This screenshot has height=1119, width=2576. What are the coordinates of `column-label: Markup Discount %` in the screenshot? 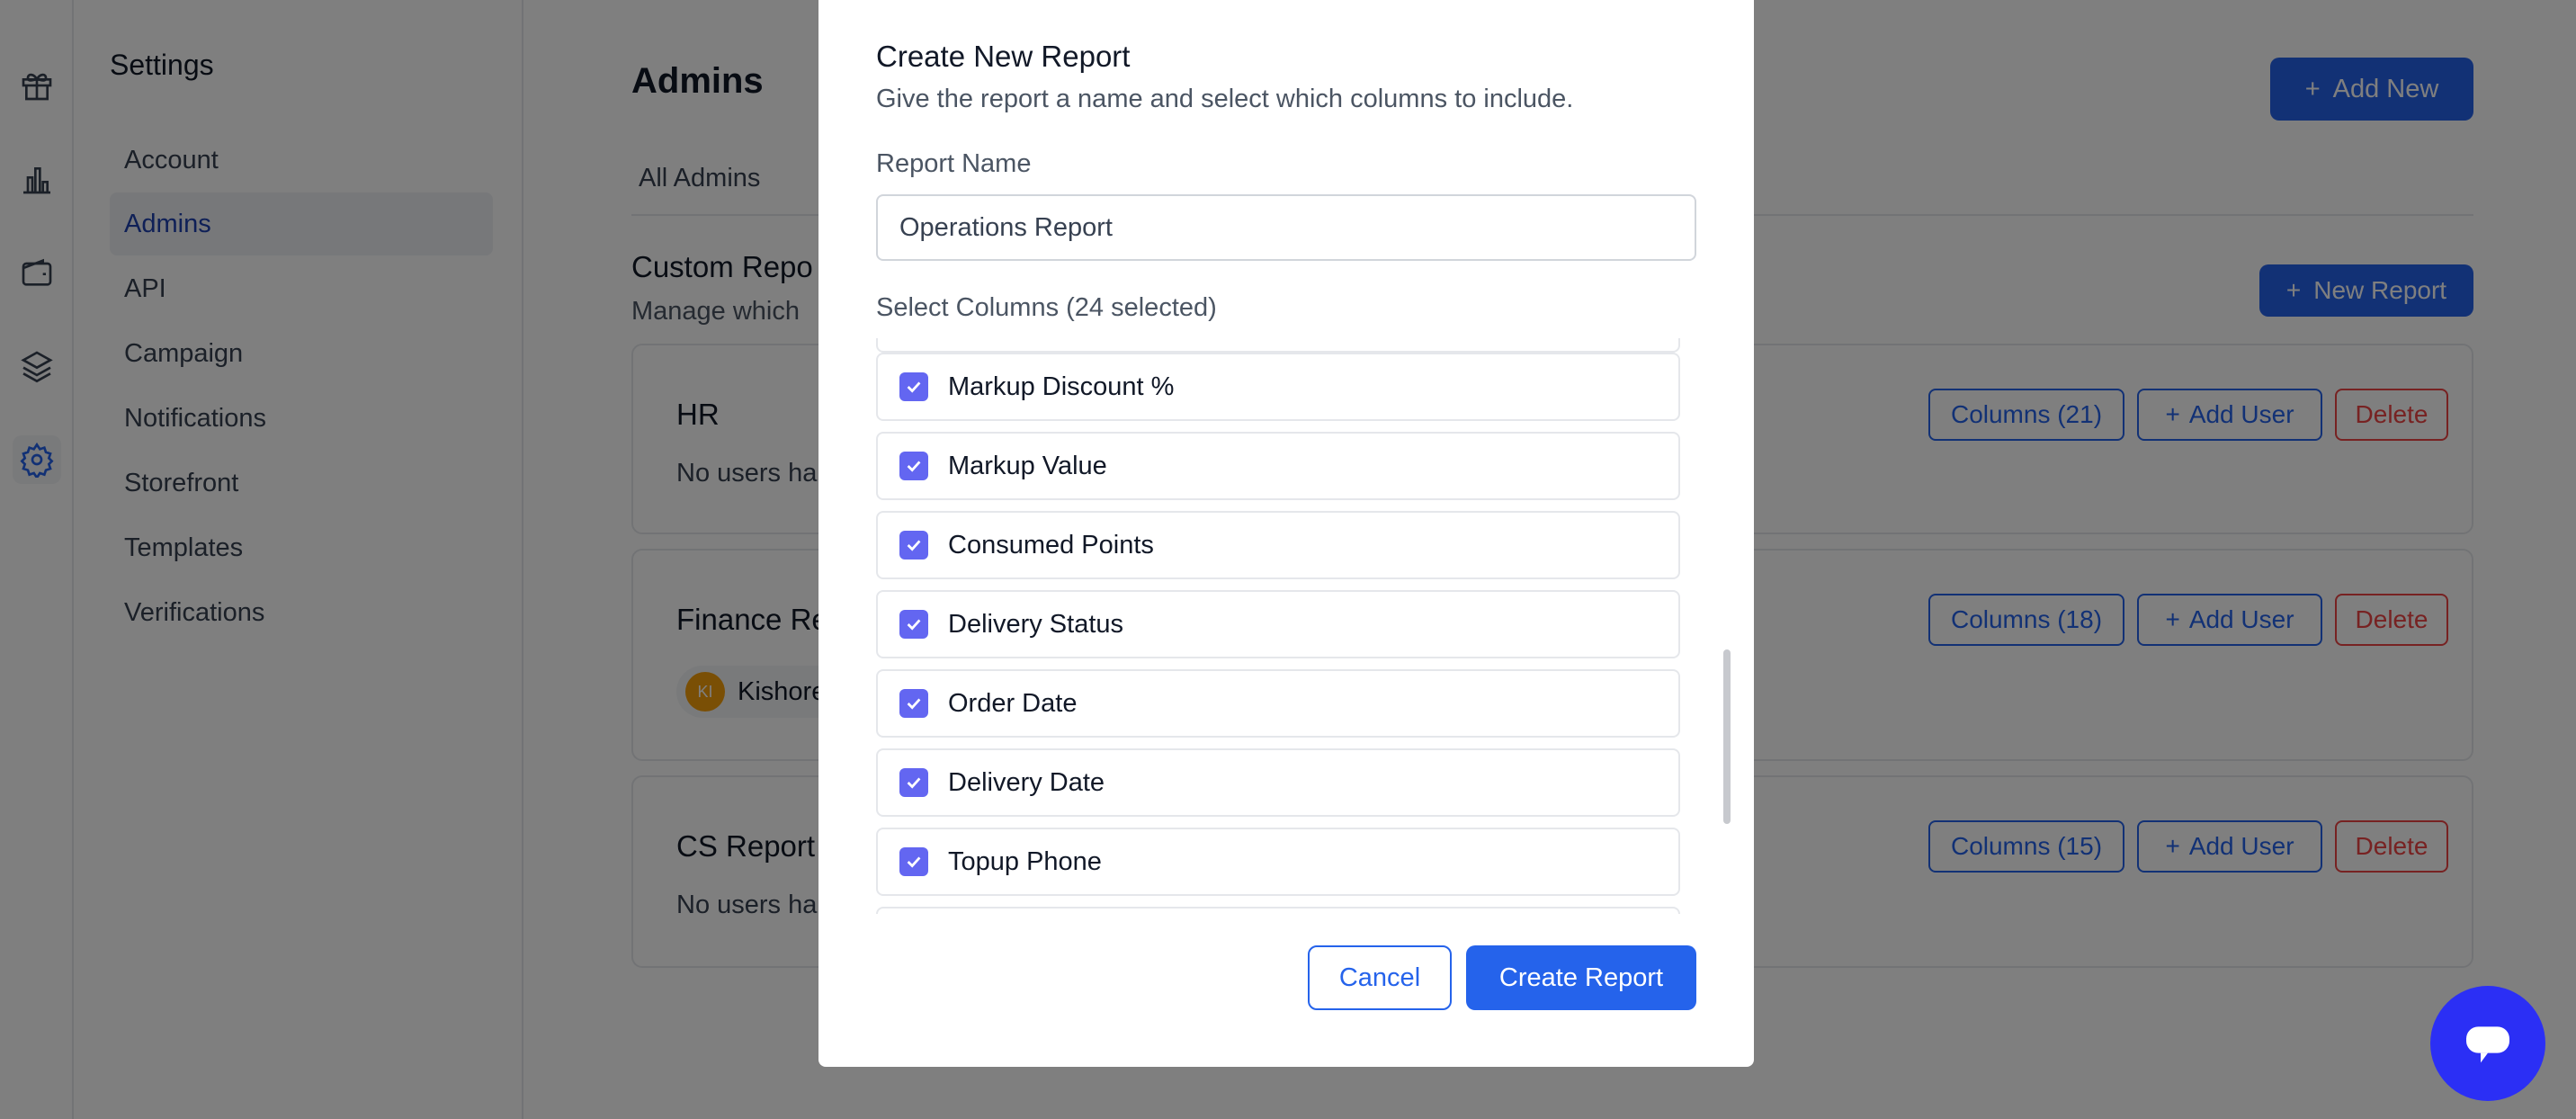 It's located at (1061, 386).